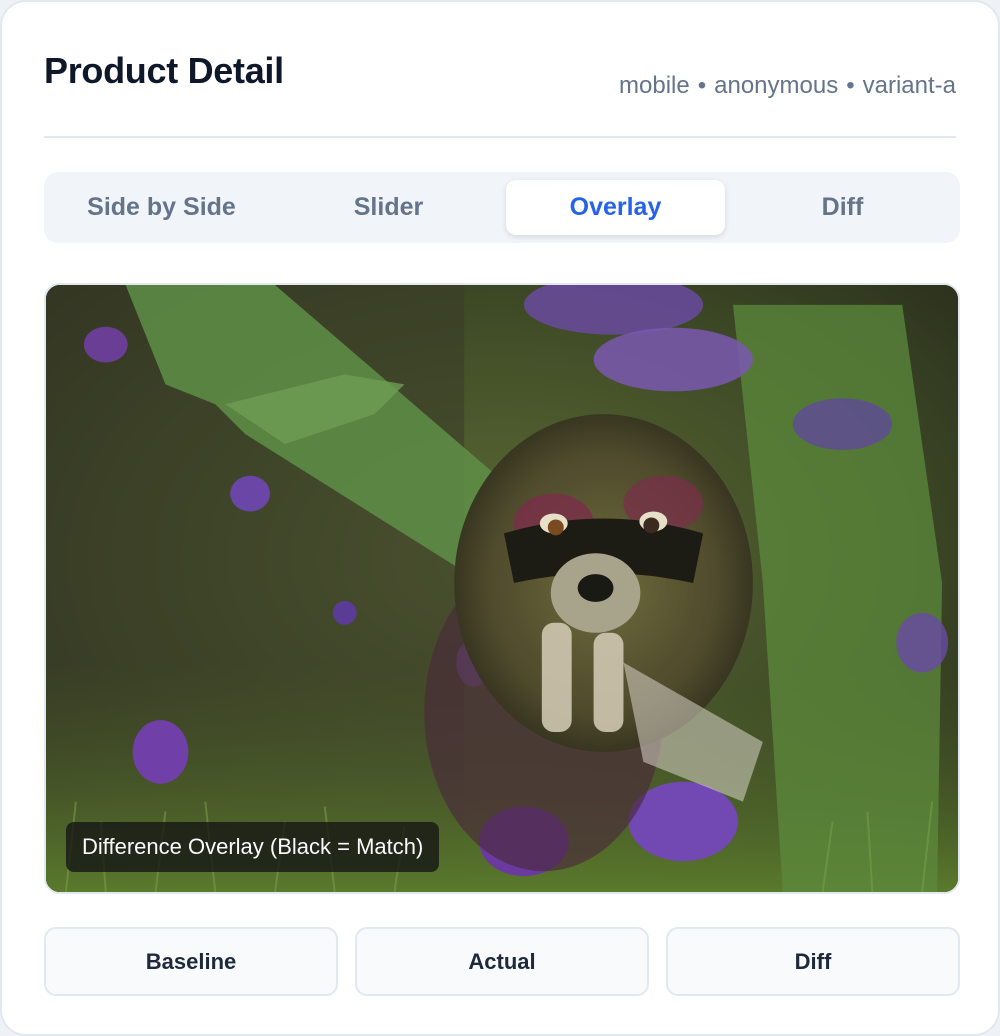 This screenshot has width=1000, height=1036. Describe the element at coordinates (776, 85) in the screenshot. I see `meta-user: anonymous` at that location.